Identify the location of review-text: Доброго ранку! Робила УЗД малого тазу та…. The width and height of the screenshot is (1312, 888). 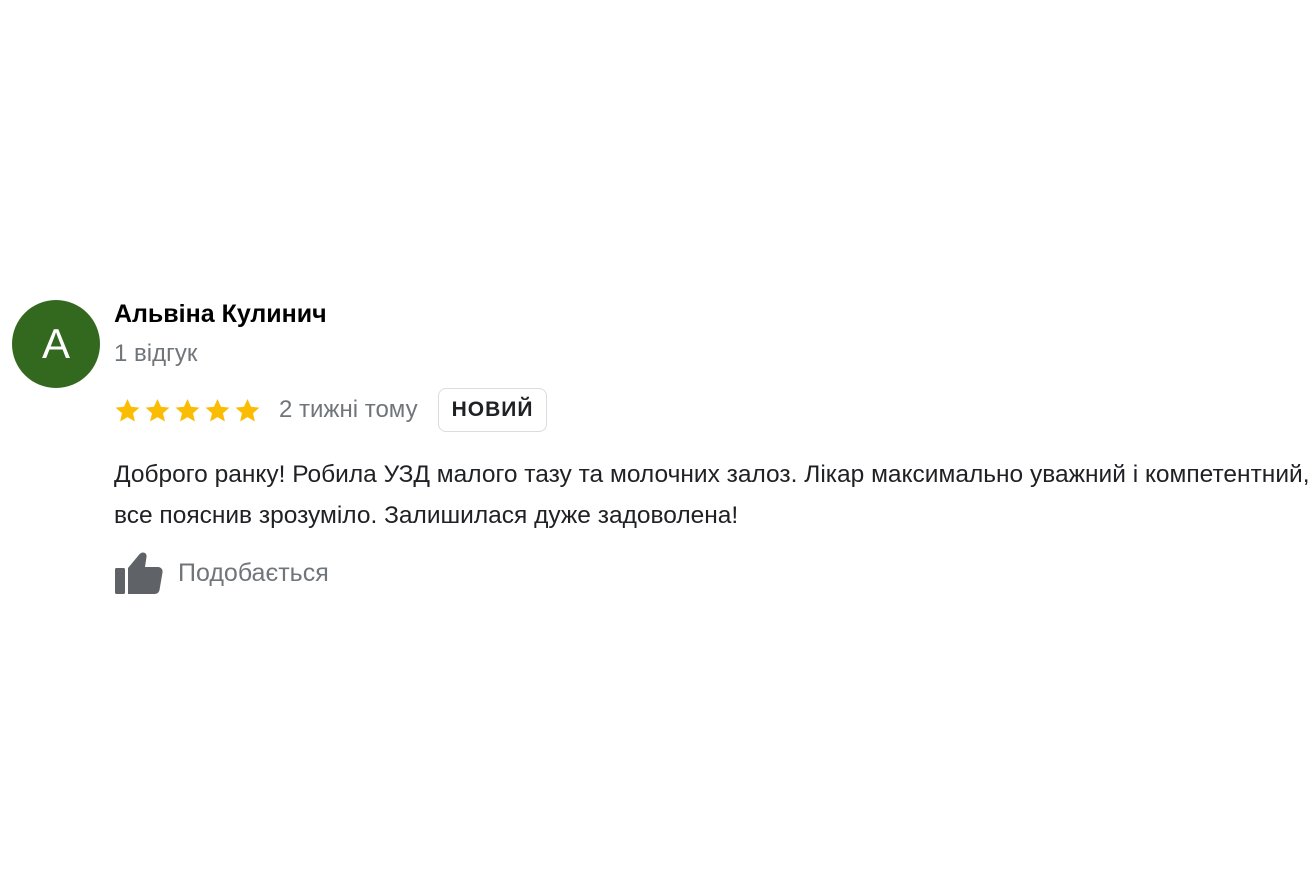
(712, 495).